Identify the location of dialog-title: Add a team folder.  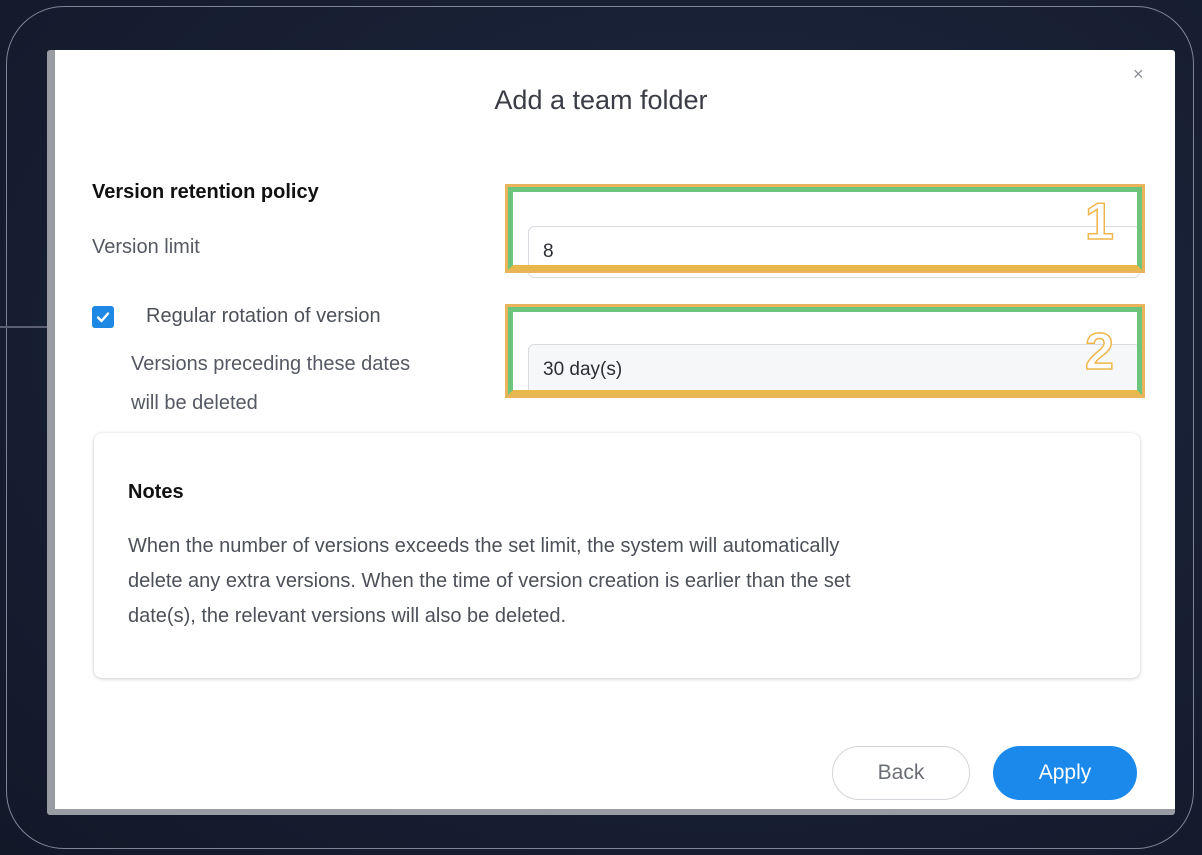
(601, 100).